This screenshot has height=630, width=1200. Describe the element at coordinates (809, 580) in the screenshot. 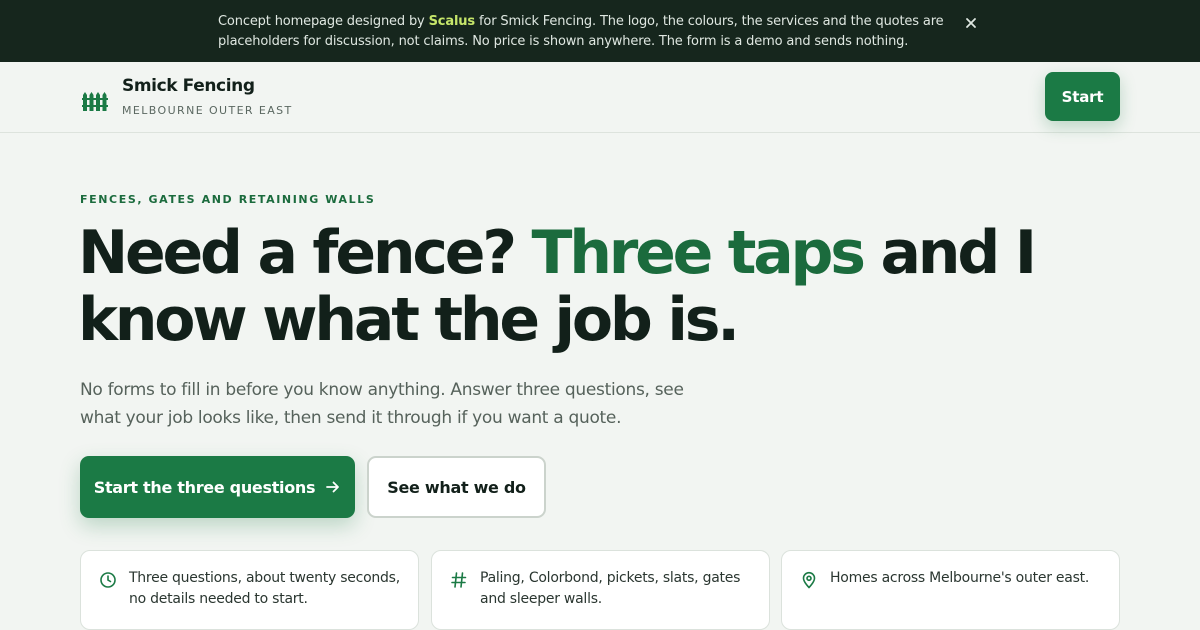

I see `map-pin-icon` at that location.